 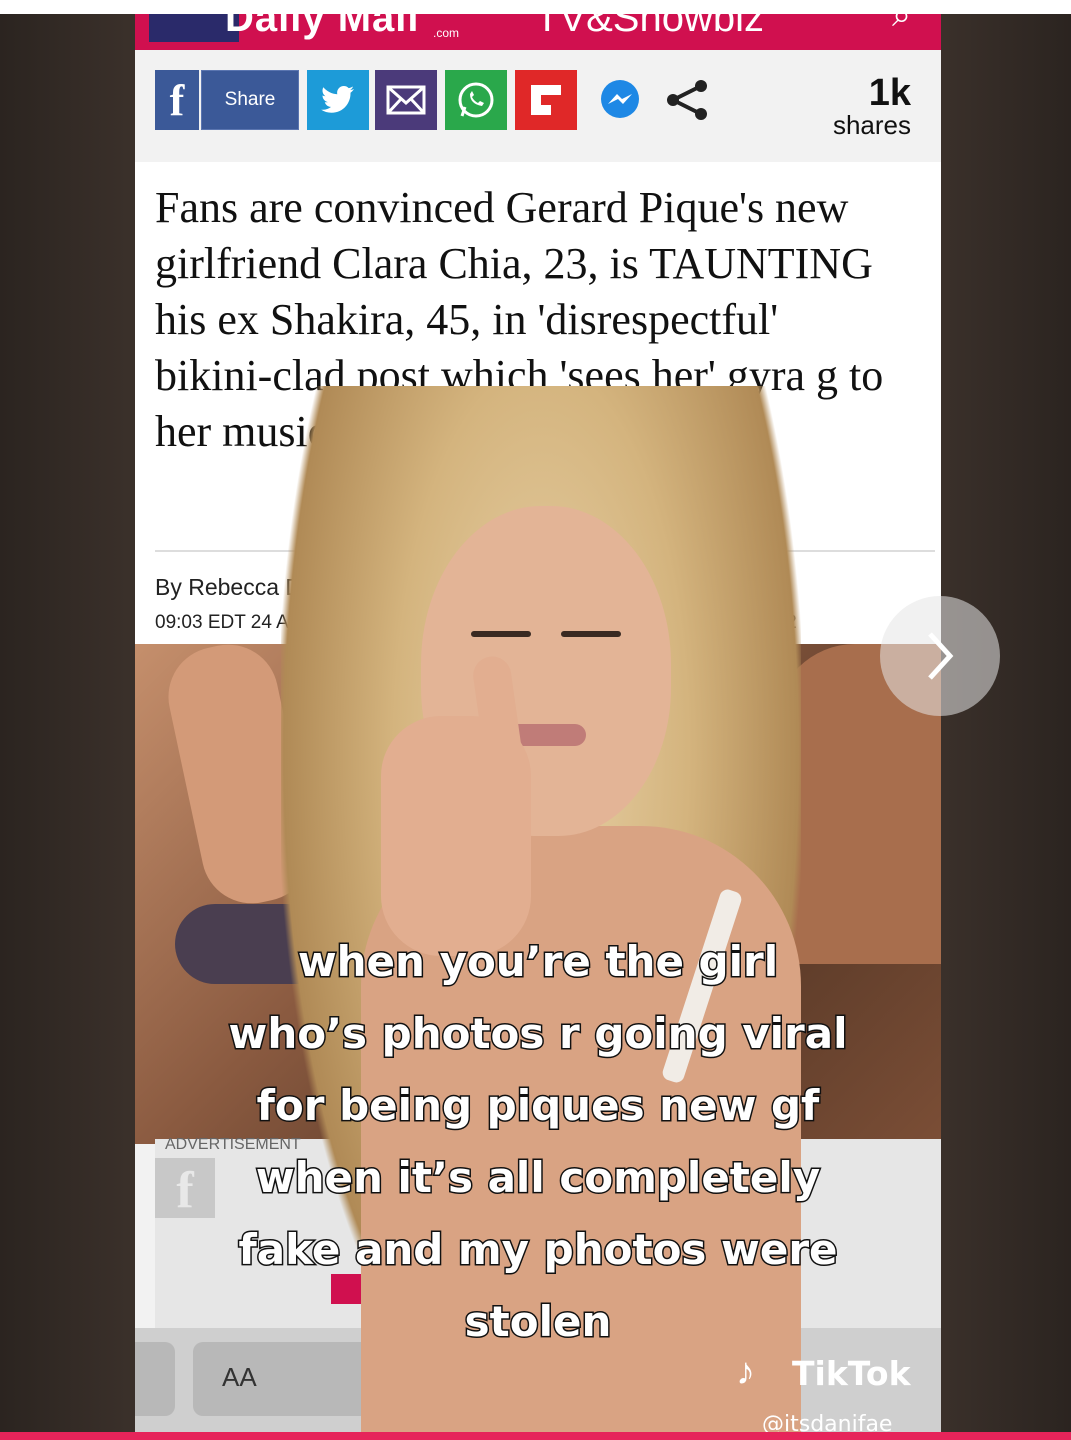 What do you see at coordinates (250, 100) in the screenshot?
I see `facebook-share-button: Share` at bounding box center [250, 100].